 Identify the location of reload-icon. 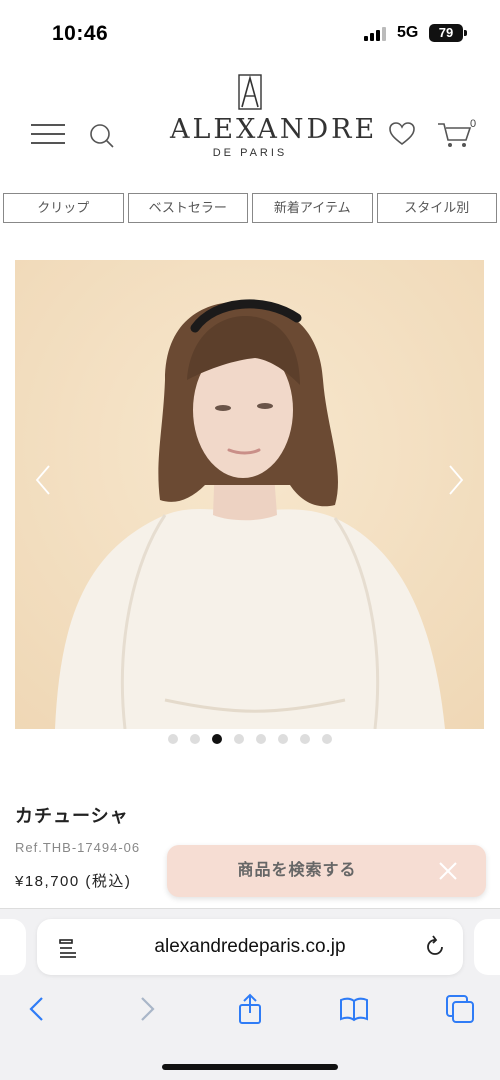
(435, 947).